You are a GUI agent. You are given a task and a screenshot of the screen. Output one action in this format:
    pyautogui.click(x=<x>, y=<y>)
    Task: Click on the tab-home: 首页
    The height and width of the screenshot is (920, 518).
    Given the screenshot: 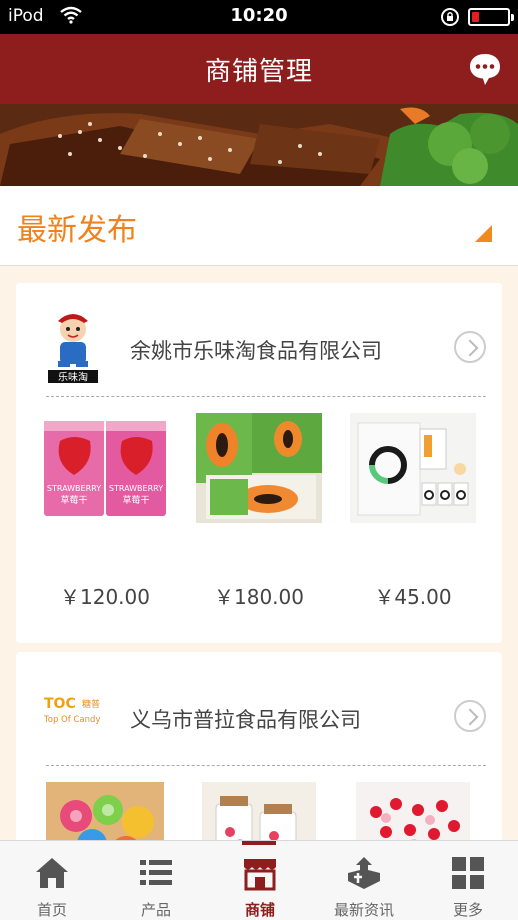 What is the action you would take?
    pyautogui.click(x=52, y=880)
    